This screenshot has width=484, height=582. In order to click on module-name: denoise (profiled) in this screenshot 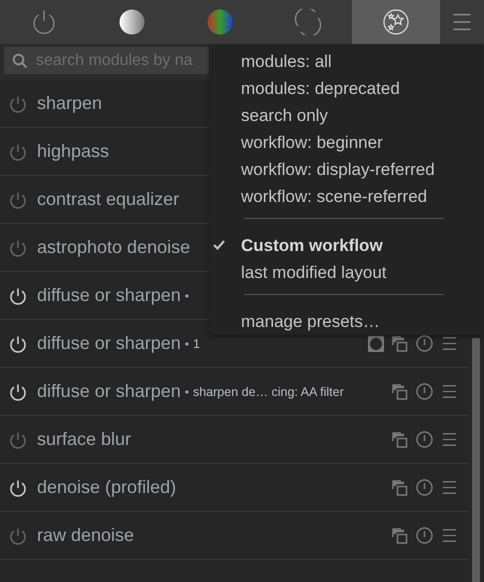, I will do `click(106, 487)`.